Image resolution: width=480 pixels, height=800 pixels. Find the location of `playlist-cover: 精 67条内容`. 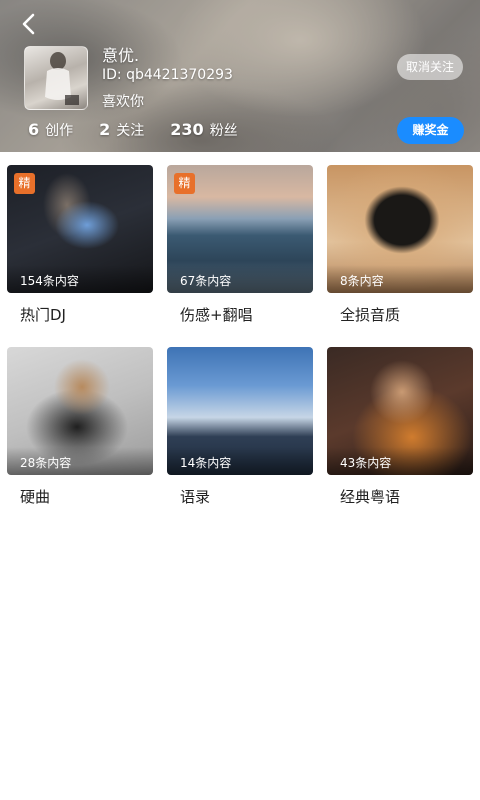

playlist-cover: 精 67条内容 is located at coordinates (240, 229).